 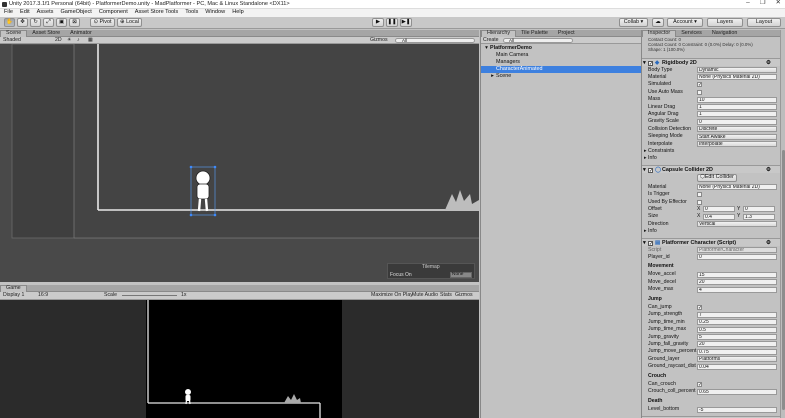 I want to click on property-field: -5, so click(x=737, y=409).